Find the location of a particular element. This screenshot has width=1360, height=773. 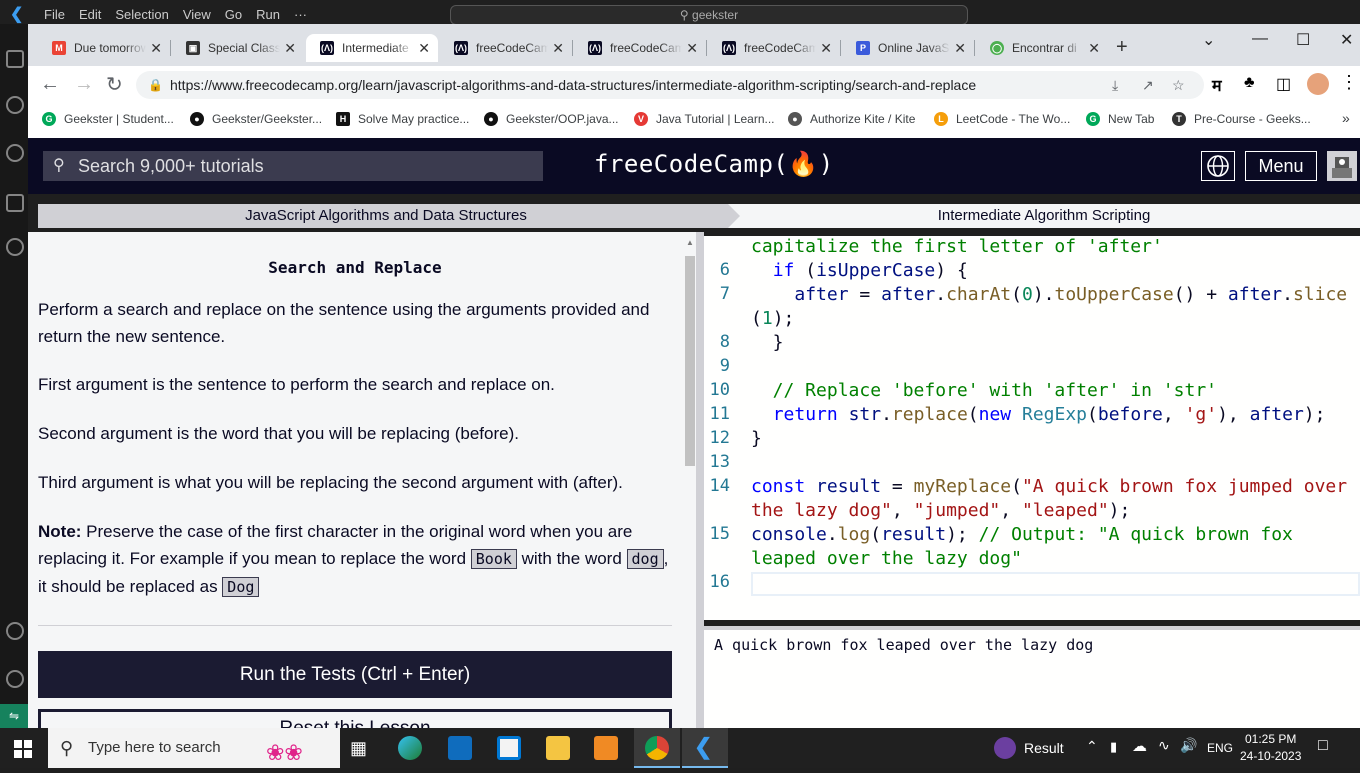

vscode-menu: File Edit Selection View Go Run ··· is located at coordinates (175, 14).